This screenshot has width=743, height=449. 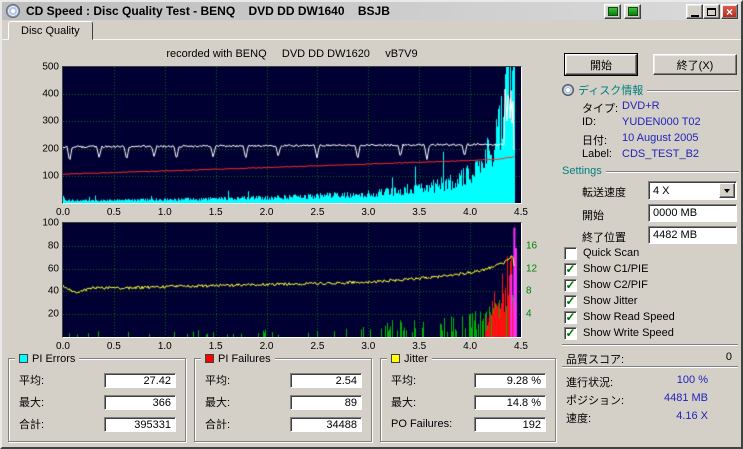 I want to click on pi-failures-max-label: 最大:, so click(x=218, y=403).